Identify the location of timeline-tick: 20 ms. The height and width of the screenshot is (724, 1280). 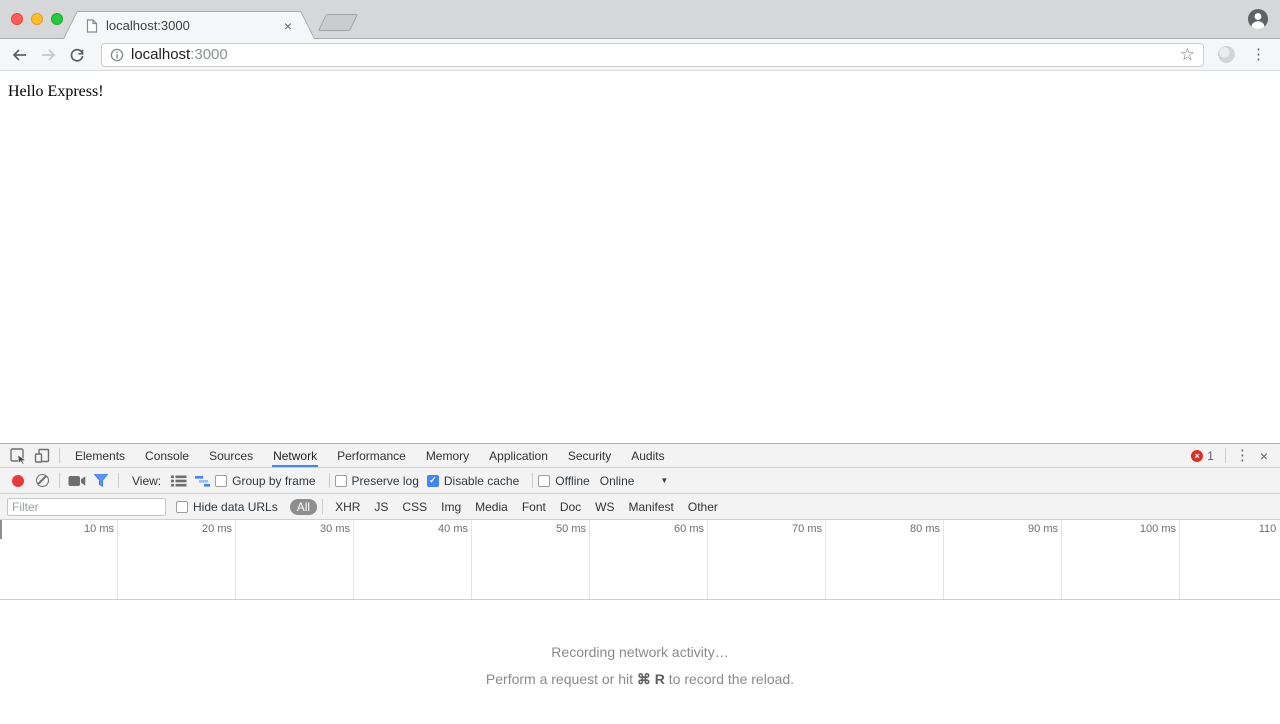
(177, 559).